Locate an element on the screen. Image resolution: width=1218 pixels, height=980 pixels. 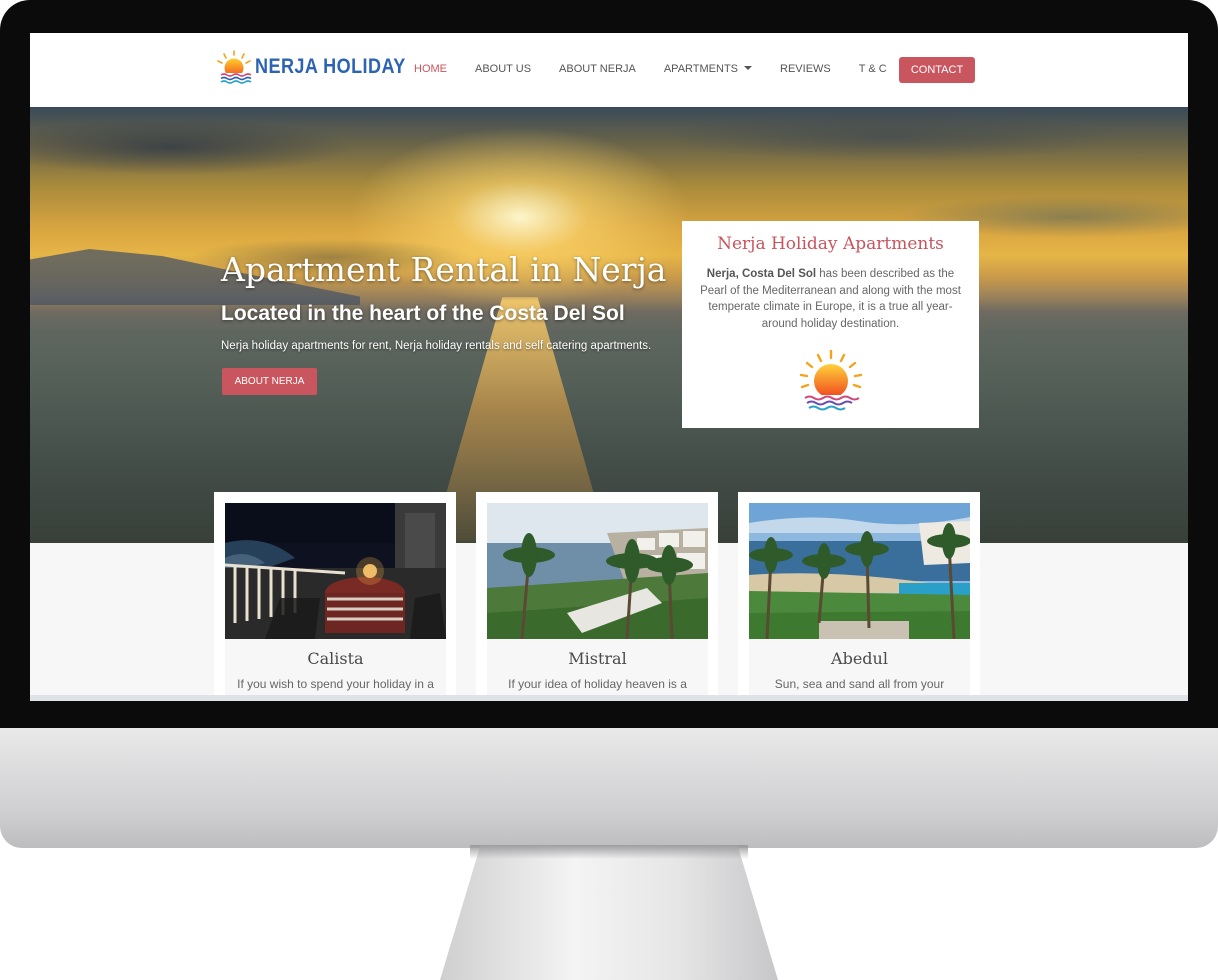
sun-logo-icon is located at coordinates (234, 67).